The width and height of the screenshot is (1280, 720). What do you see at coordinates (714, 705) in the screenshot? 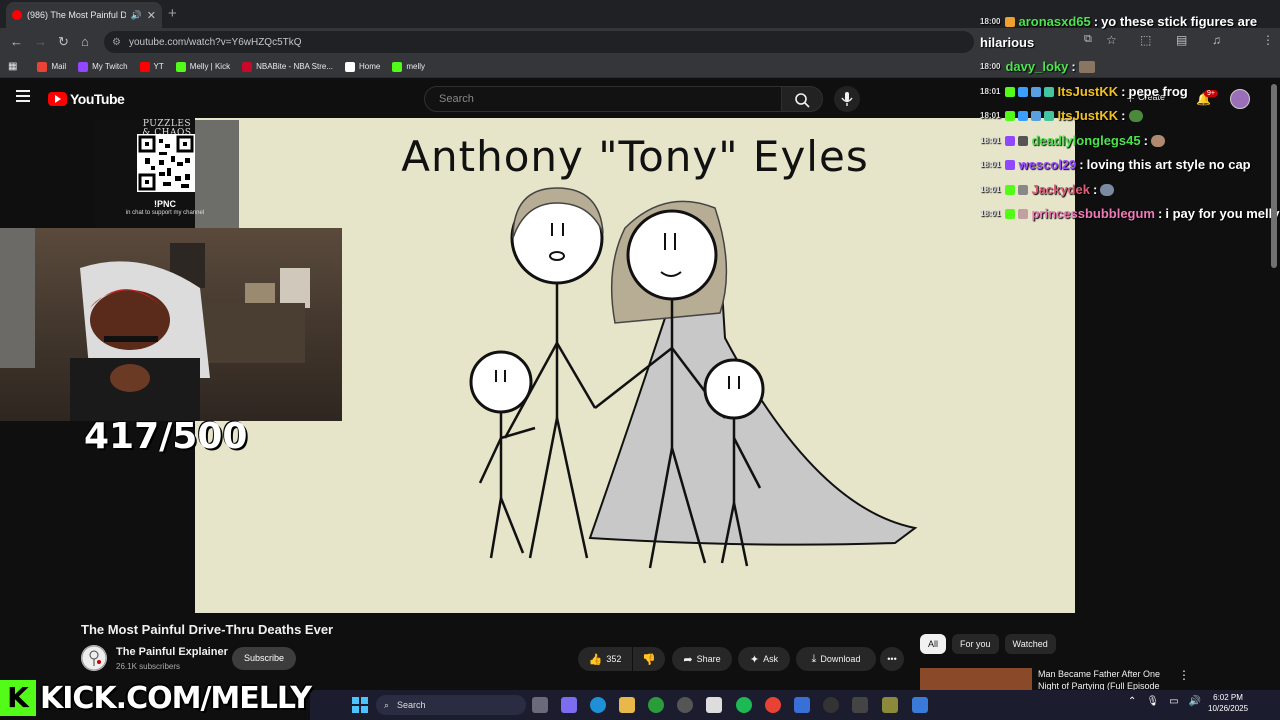
I see `store-icon` at bounding box center [714, 705].